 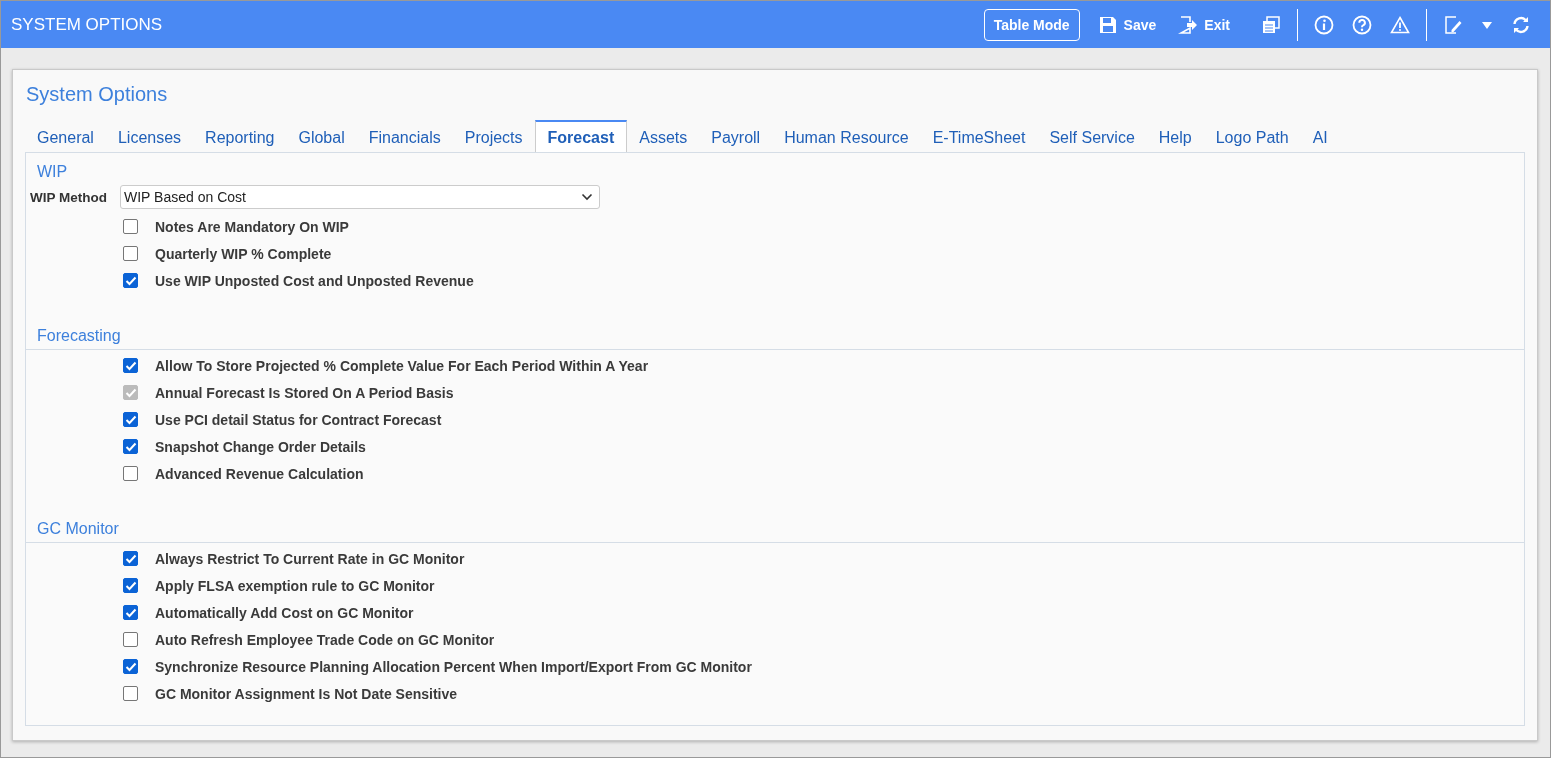 I want to click on help-icon, so click(x=1362, y=24).